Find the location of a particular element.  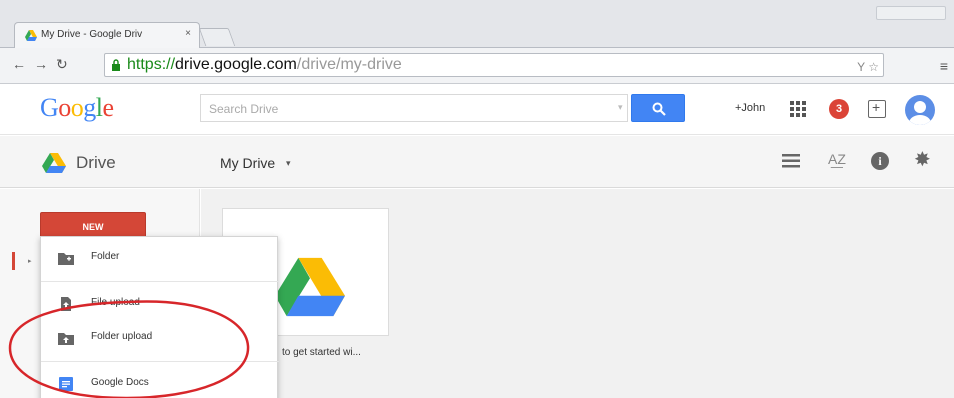

expand-arrow-icon: ▸ is located at coordinates (30, 261).